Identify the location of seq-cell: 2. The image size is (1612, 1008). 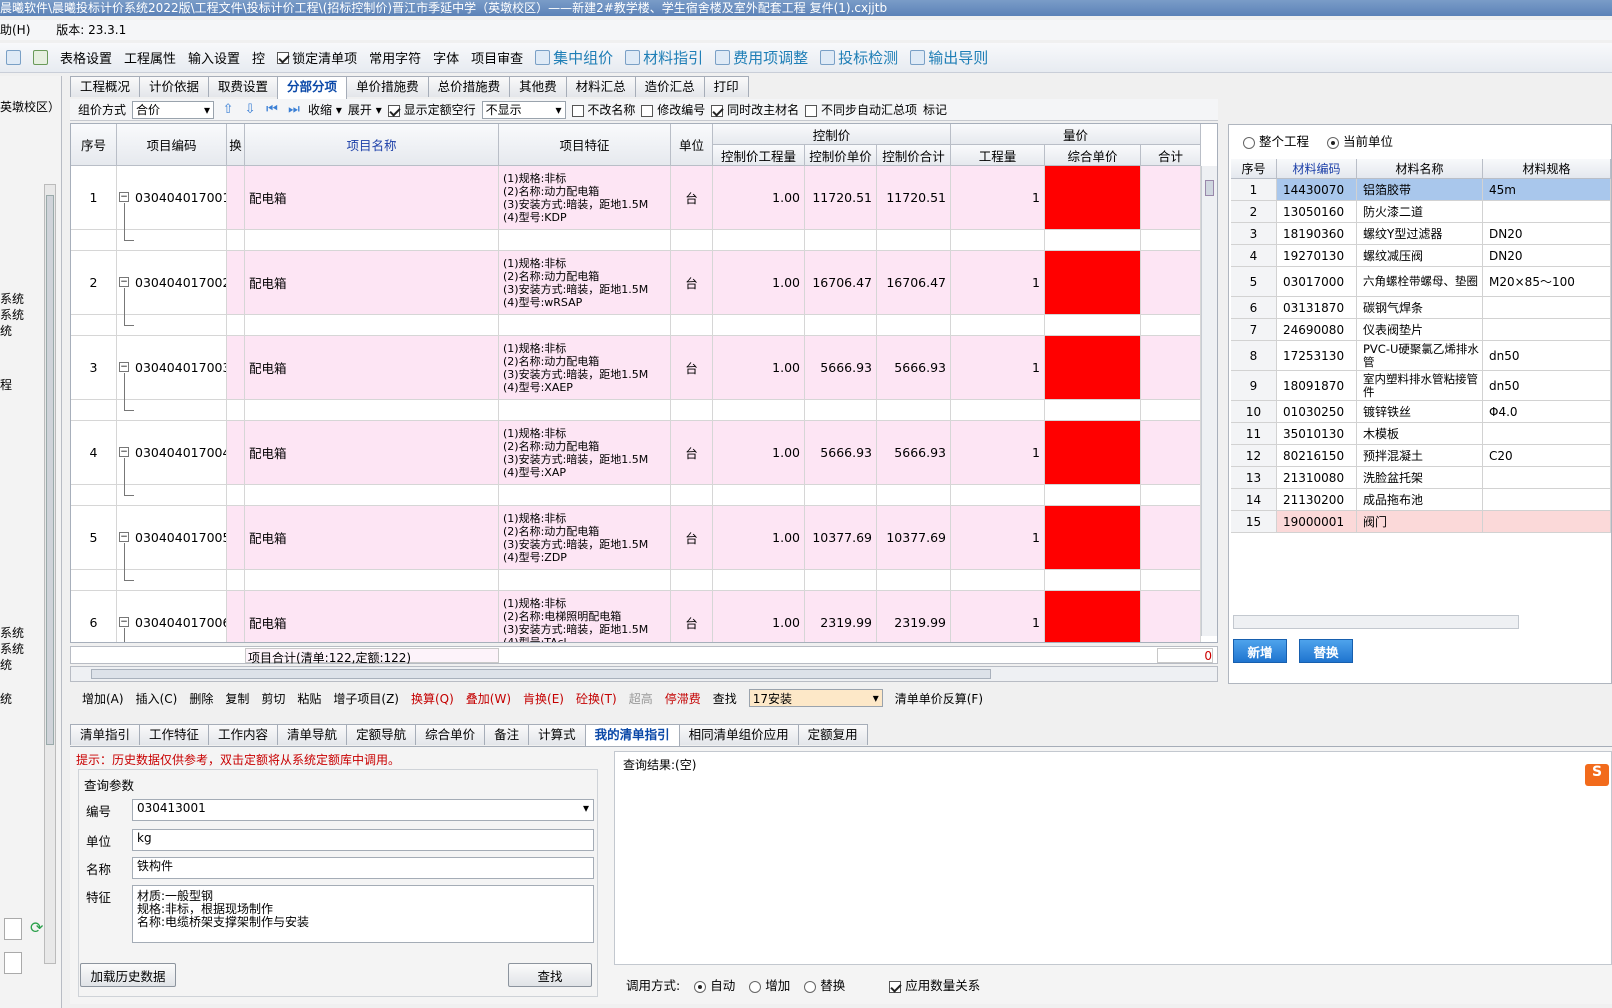
(94, 283).